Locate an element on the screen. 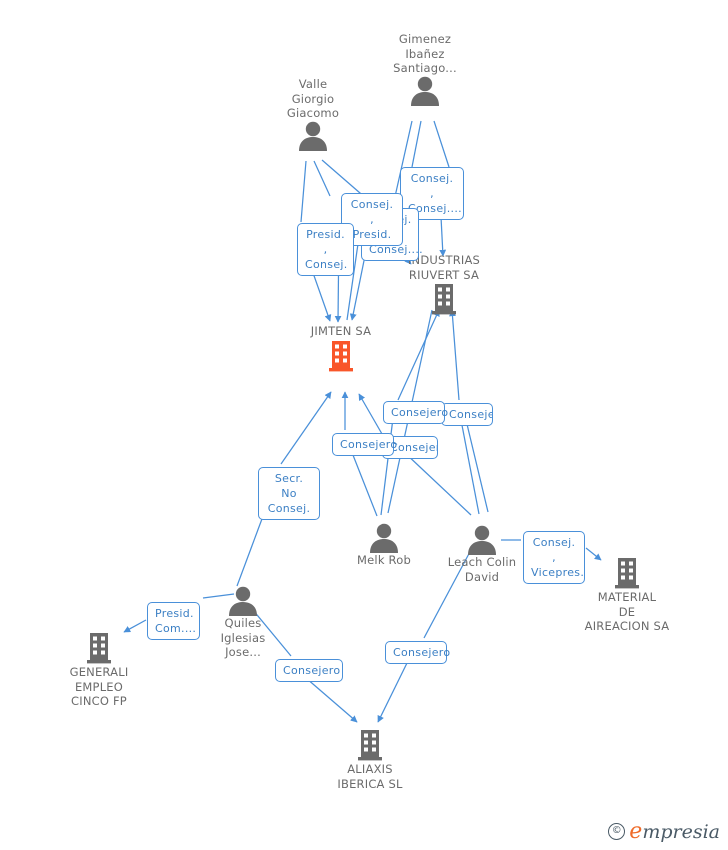 Image resolution: width=728 pixels, height=850 pixels. edge-consejero-to-aliaxis is located at coordinates (331, 700).